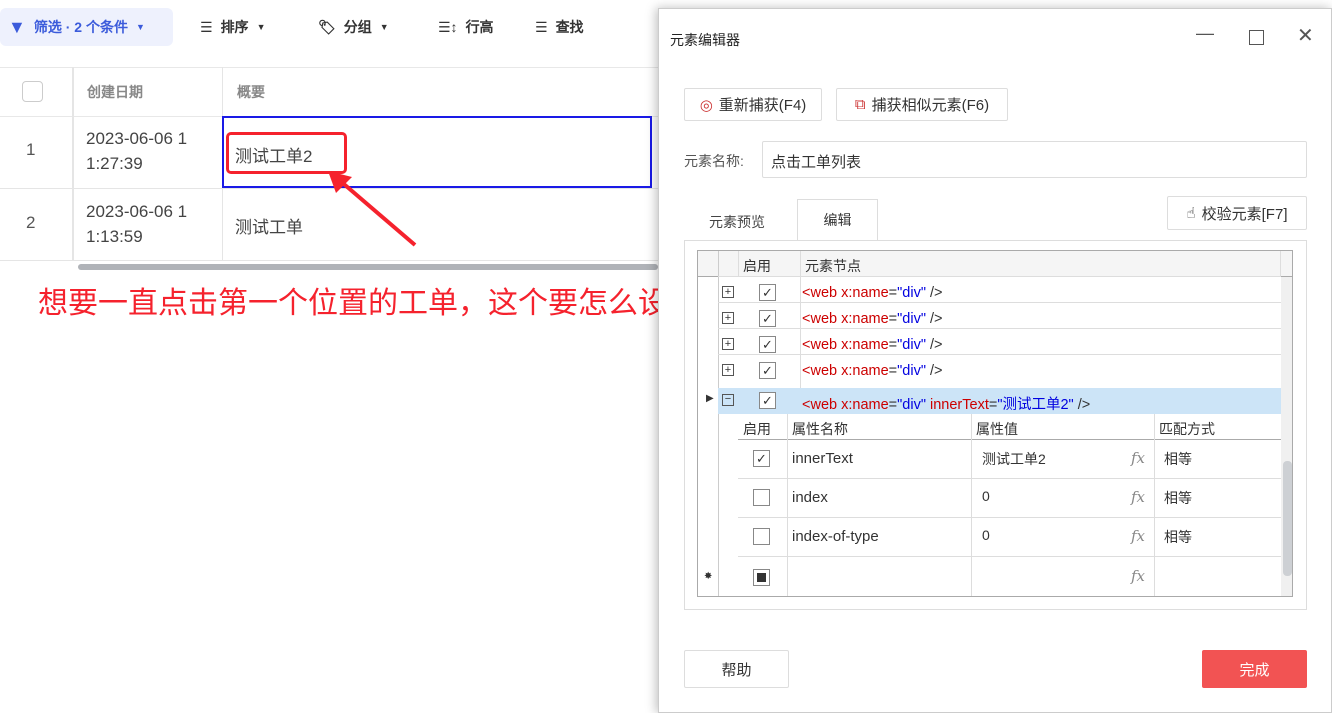  What do you see at coordinates (136, 224) in the screenshot?
I see `date-cell: 2023-06-06 1 1:13:59` at bounding box center [136, 224].